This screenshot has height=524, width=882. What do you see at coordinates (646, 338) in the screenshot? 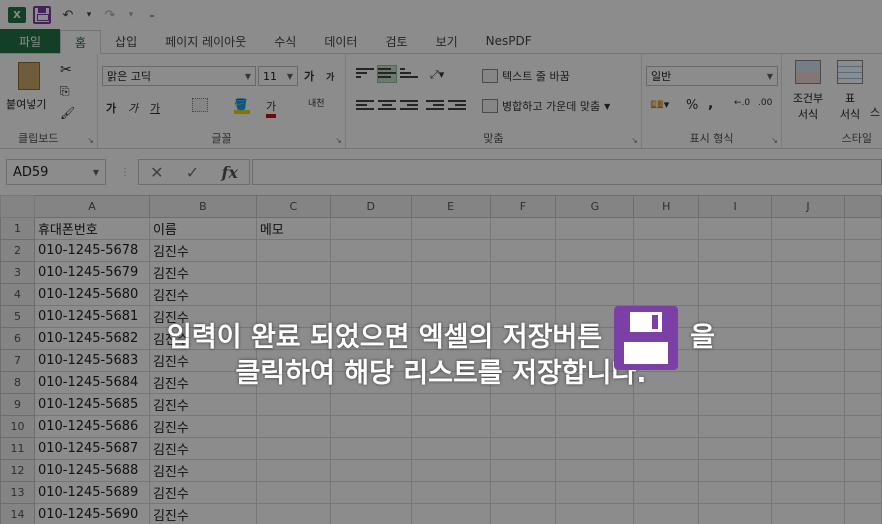
I see `save-icon` at bounding box center [646, 338].